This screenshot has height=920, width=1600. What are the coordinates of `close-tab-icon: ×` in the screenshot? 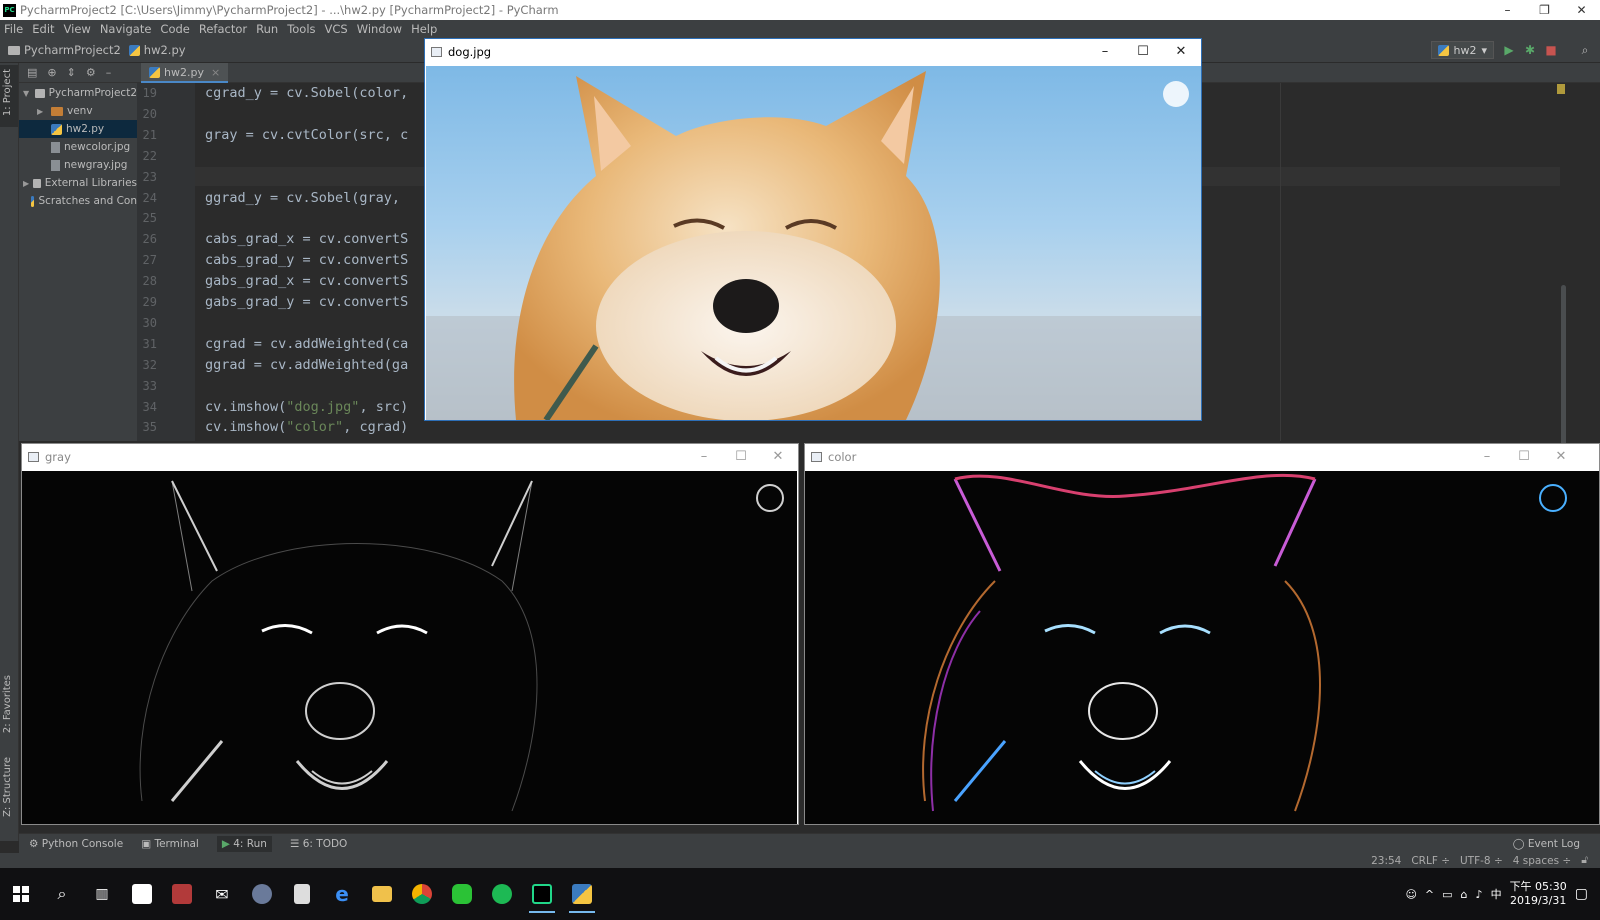 It's located at (215, 72).